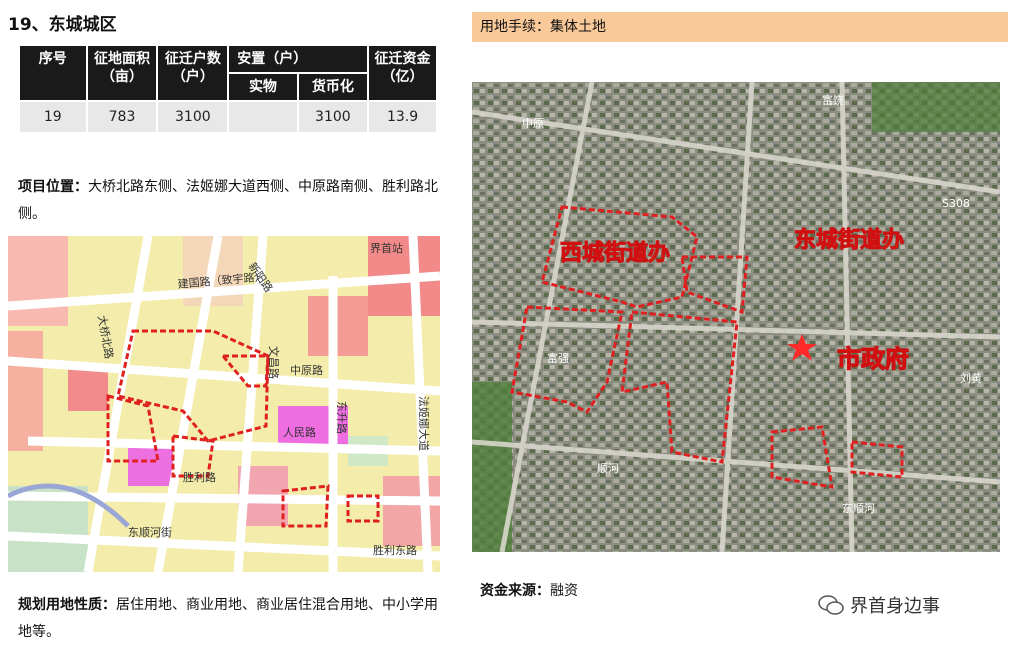 The image size is (1017, 650). Describe the element at coordinates (263, 117) in the screenshot. I see `cell-inkind` at that location.